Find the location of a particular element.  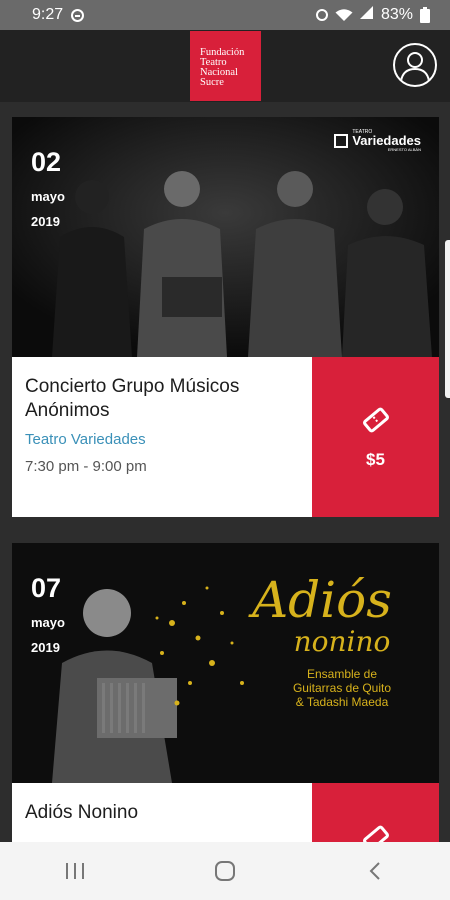

wifi-icon is located at coordinates (344, 15).